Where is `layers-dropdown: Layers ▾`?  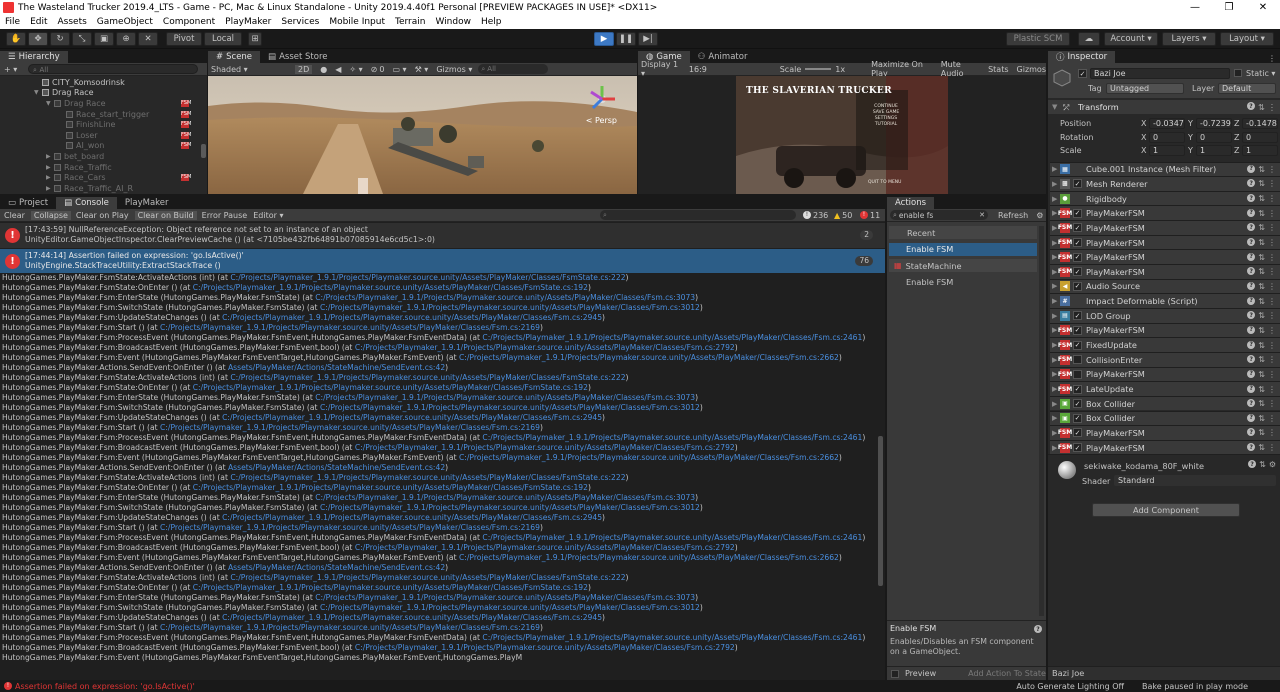 layers-dropdown: Layers ▾ is located at coordinates (1189, 39).